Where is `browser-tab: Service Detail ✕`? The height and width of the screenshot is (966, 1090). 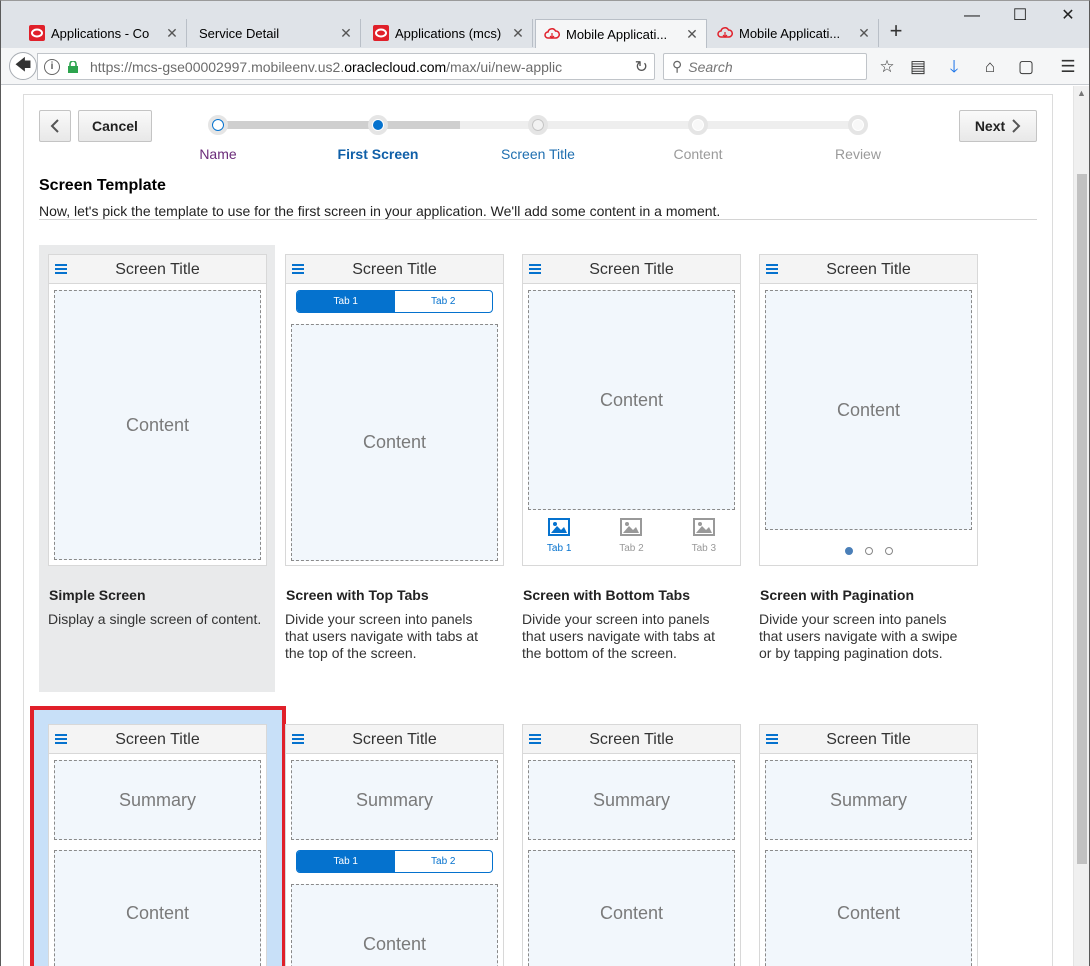
browser-tab: Service Detail ✕ is located at coordinates (275, 33).